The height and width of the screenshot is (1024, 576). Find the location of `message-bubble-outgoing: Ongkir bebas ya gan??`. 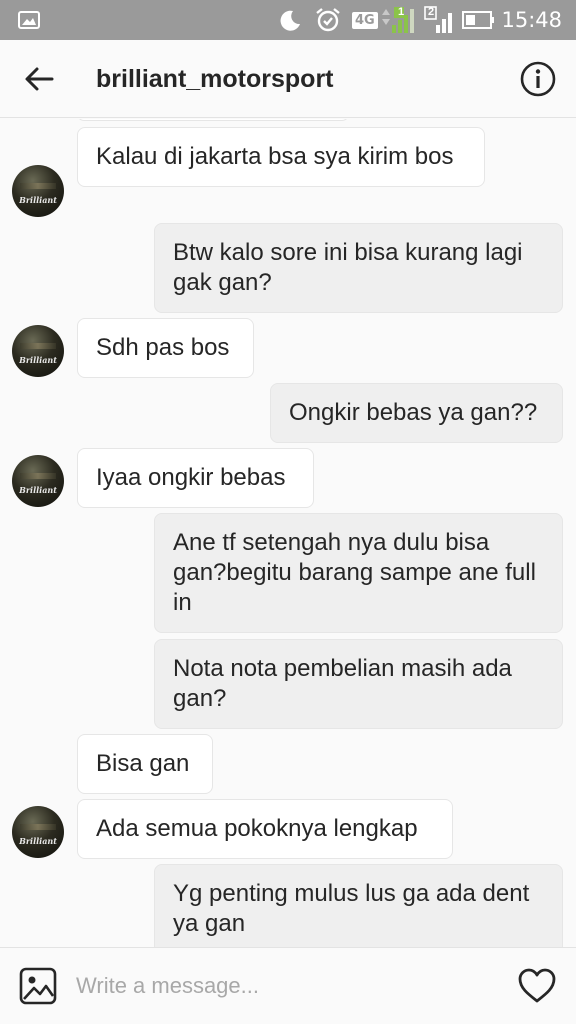

message-bubble-outgoing: Ongkir bebas ya gan?? is located at coordinates (416, 413).